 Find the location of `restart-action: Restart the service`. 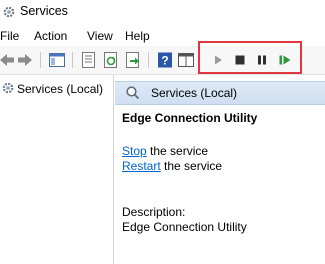

restart-action: Restart the service is located at coordinates (172, 166).